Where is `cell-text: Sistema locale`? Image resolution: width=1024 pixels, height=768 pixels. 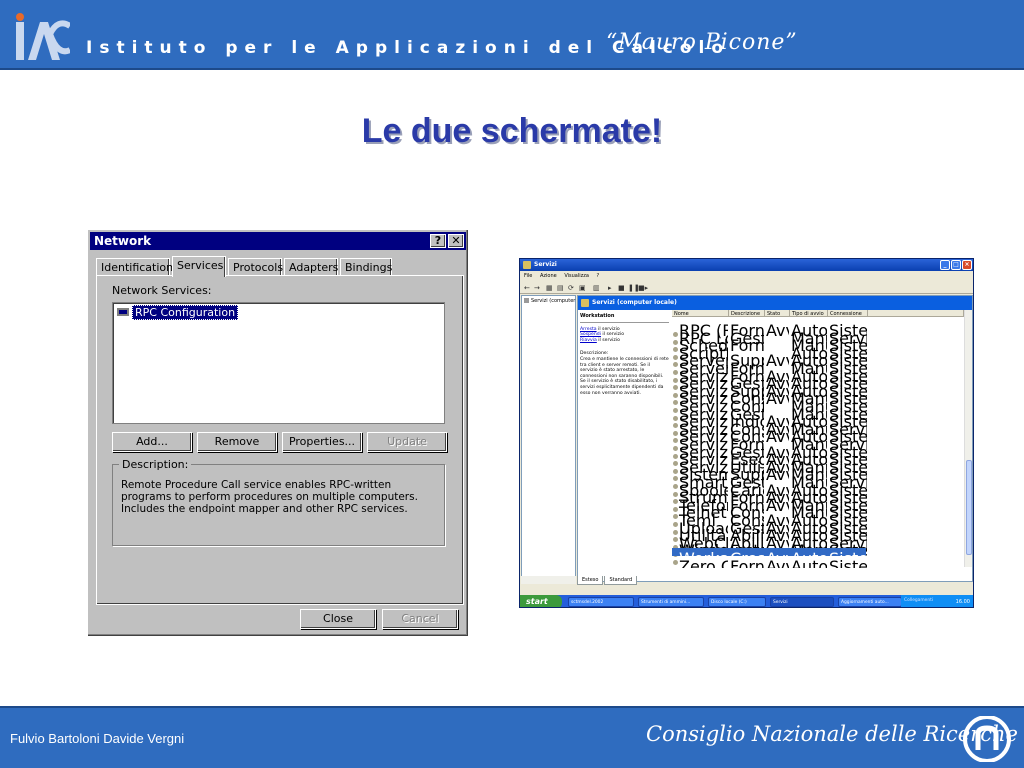 cell-text: Sistema locale is located at coordinates (848, 562).